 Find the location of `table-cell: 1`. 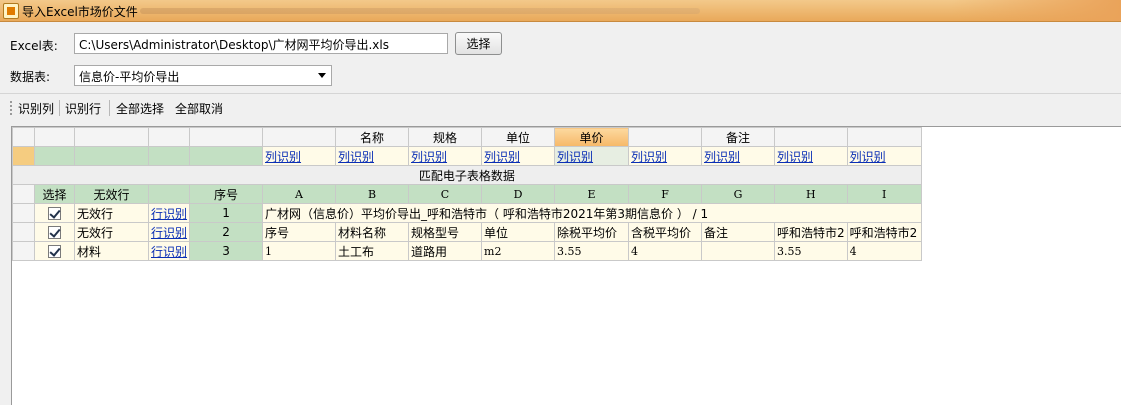

table-cell: 1 is located at coordinates (299, 251).